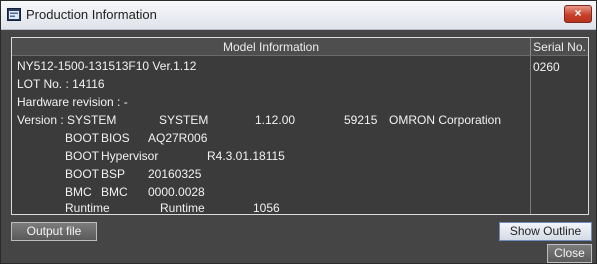 The width and height of the screenshot is (597, 264). I want to click on model-line: NY512-1500-131513F10 Ver.1.12, so click(107, 66).